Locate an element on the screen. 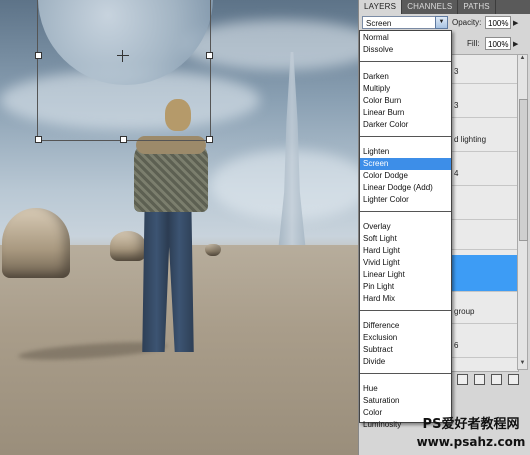 This screenshot has height=455, width=530. scroll-up-icon: ▲ is located at coordinates (522, 59).